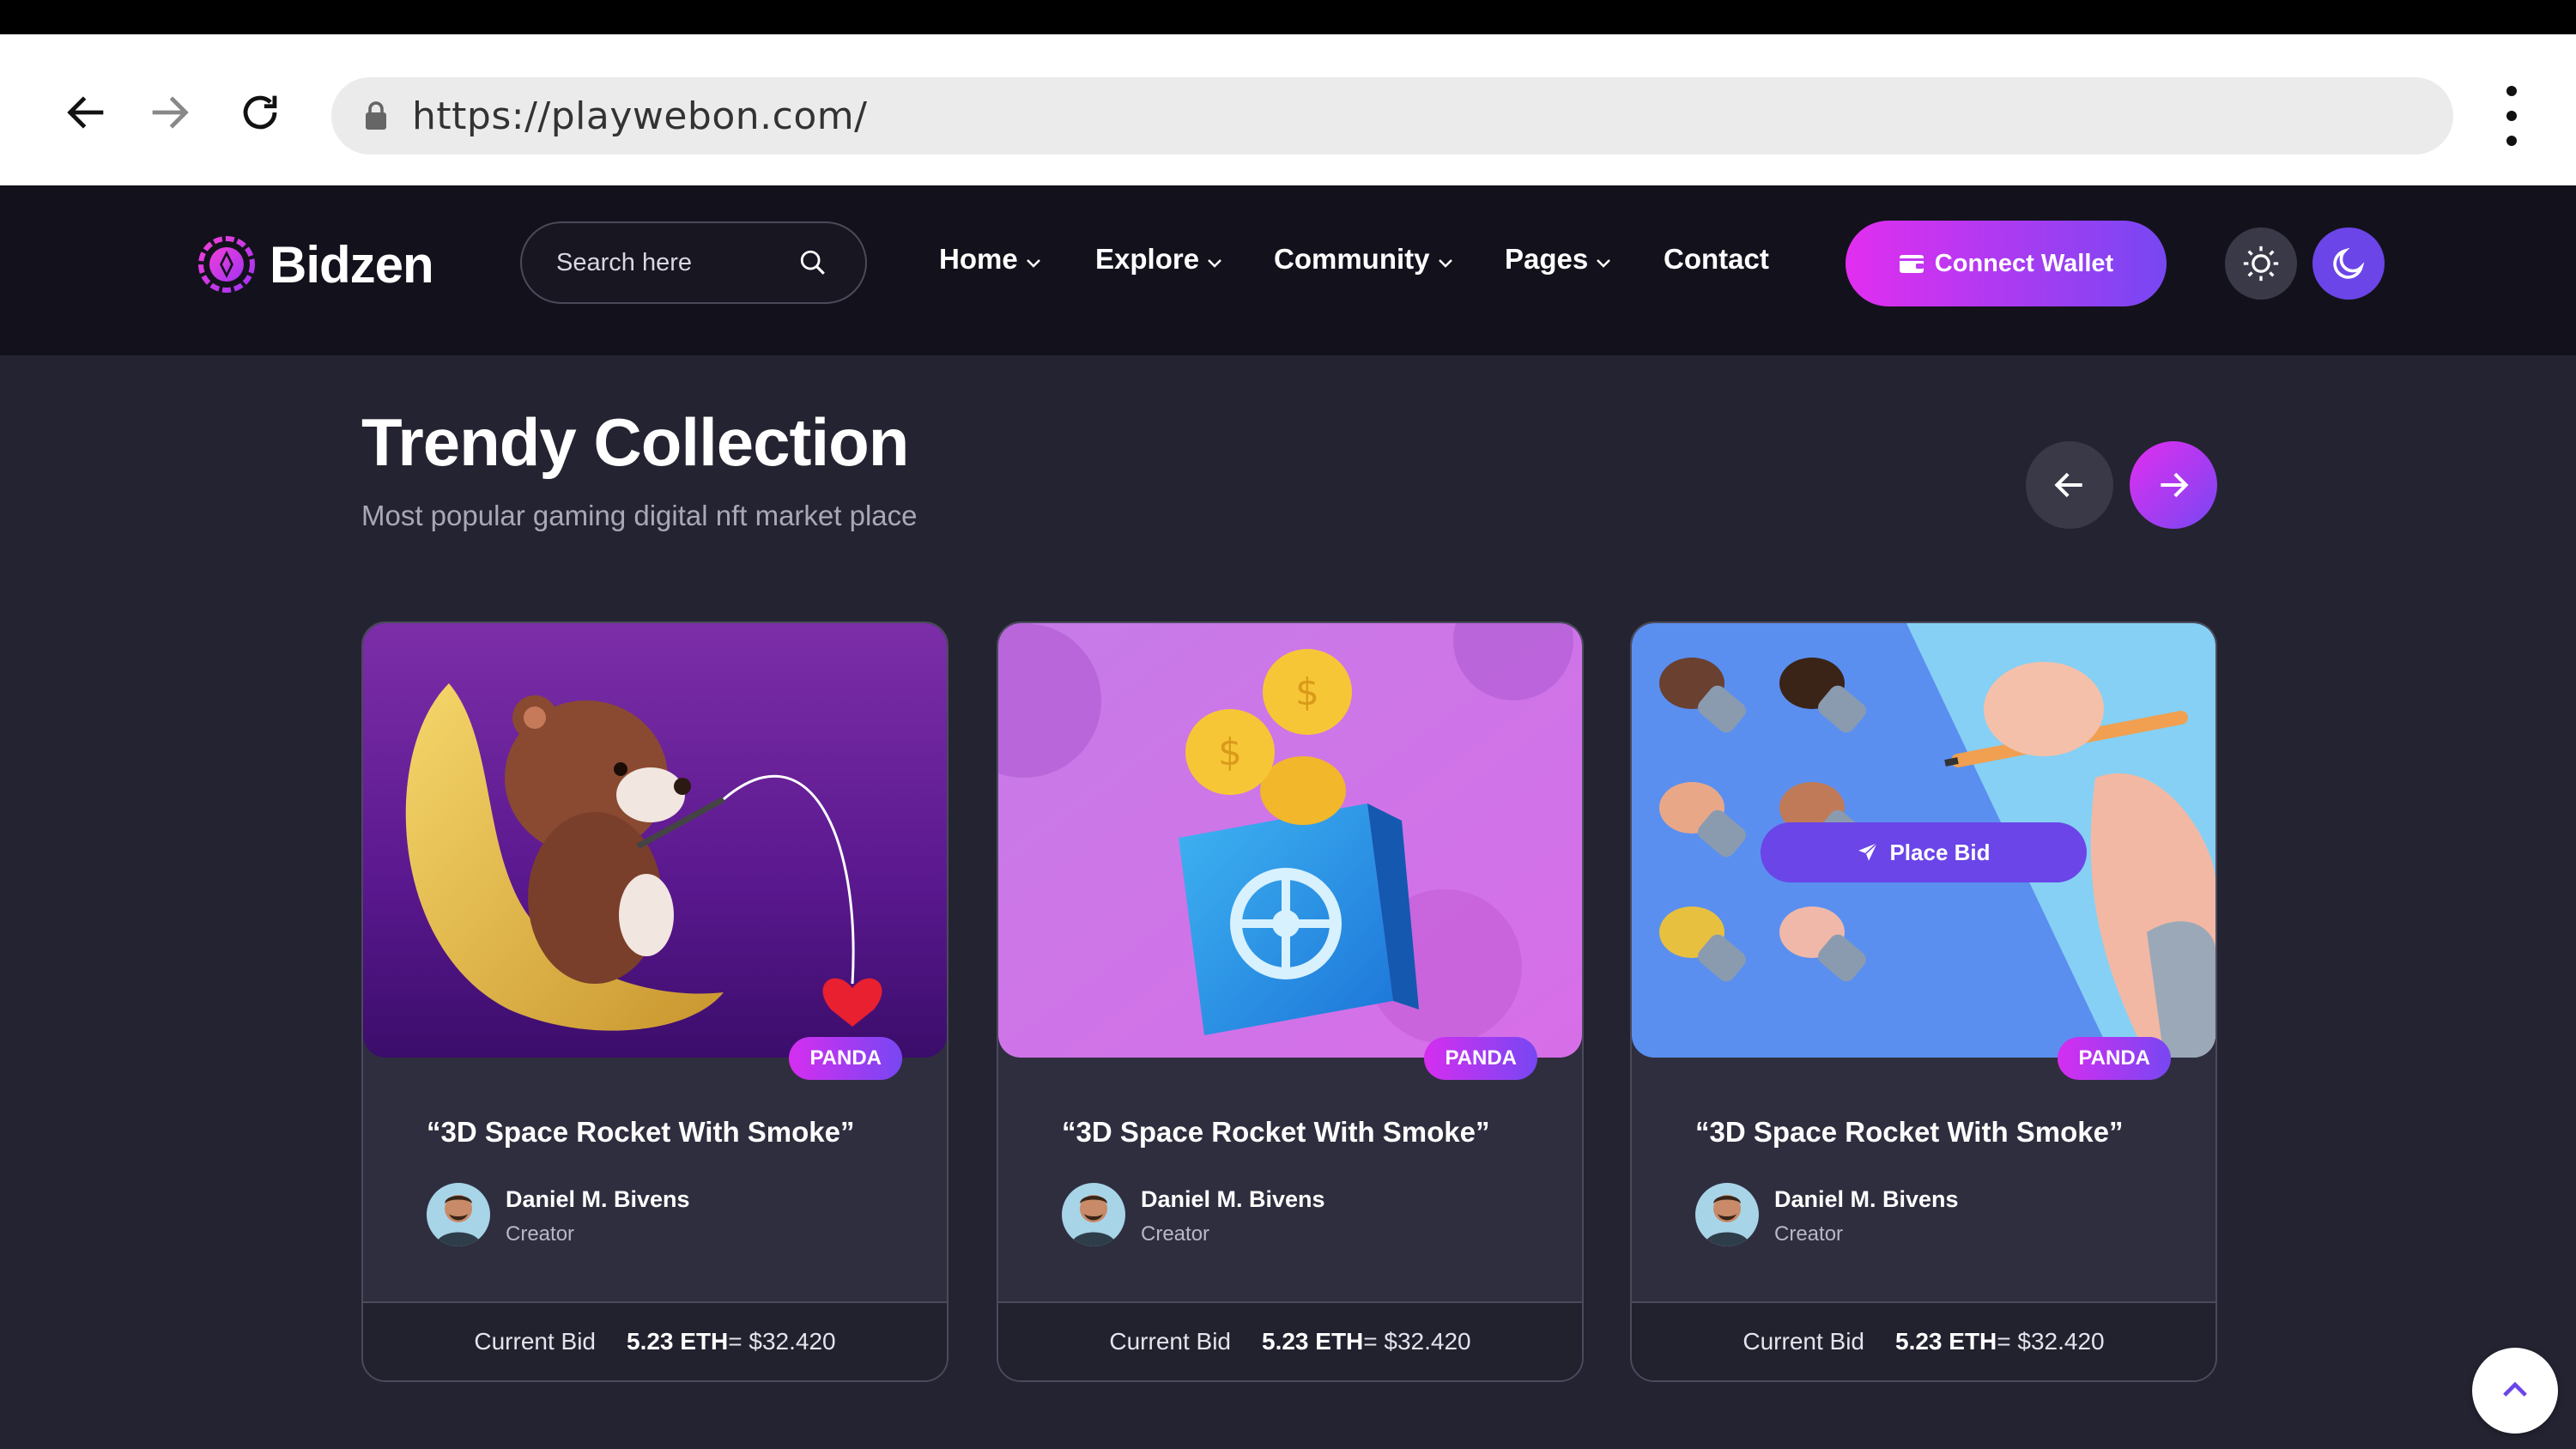  I want to click on scroll-to-top-button, so click(2515, 1391).